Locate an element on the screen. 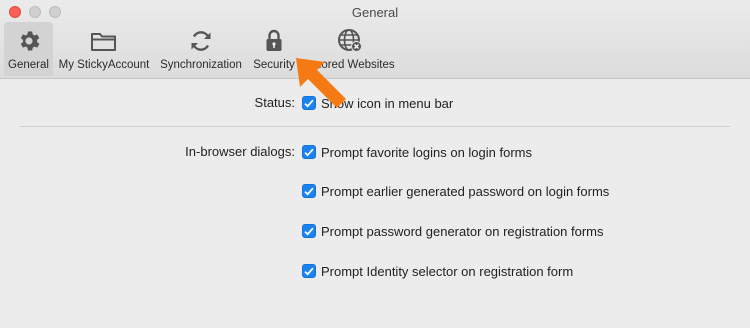  orange-pointer-arrow-icon is located at coordinates (322, 86).